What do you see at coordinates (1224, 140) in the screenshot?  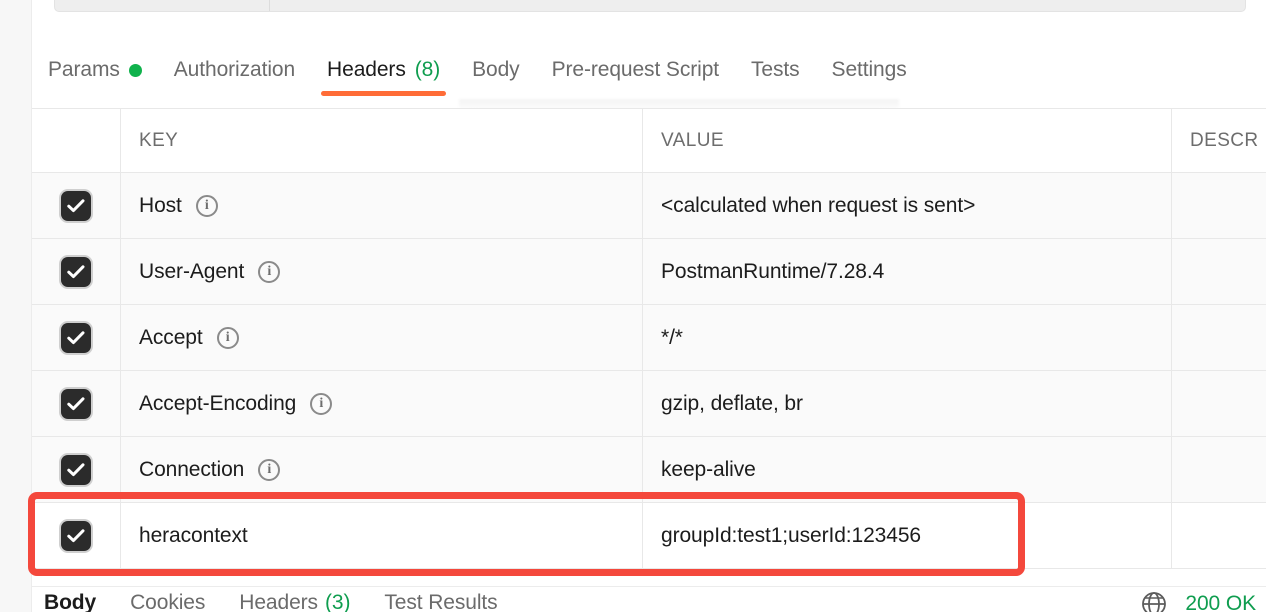 I see `column-header-description: DESCR` at bounding box center [1224, 140].